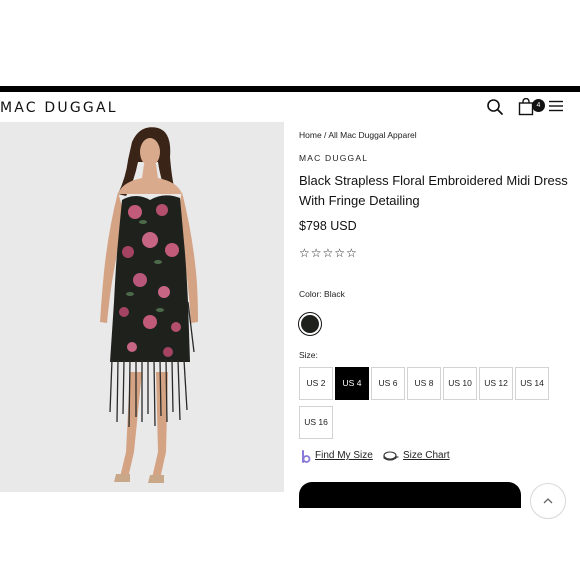  What do you see at coordinates (328, 226) in the screenshot?
I see `product-price: $798 USD` at bounding box center [328, 226].